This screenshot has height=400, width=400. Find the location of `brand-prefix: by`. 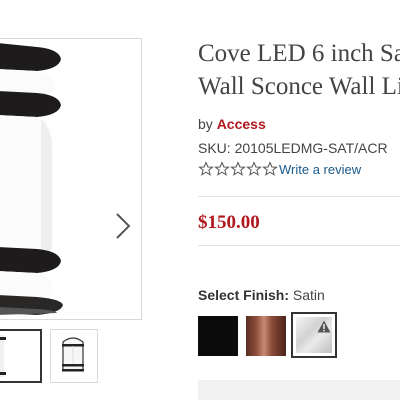

brand-prefix: by is located at coordinates (205, 124).